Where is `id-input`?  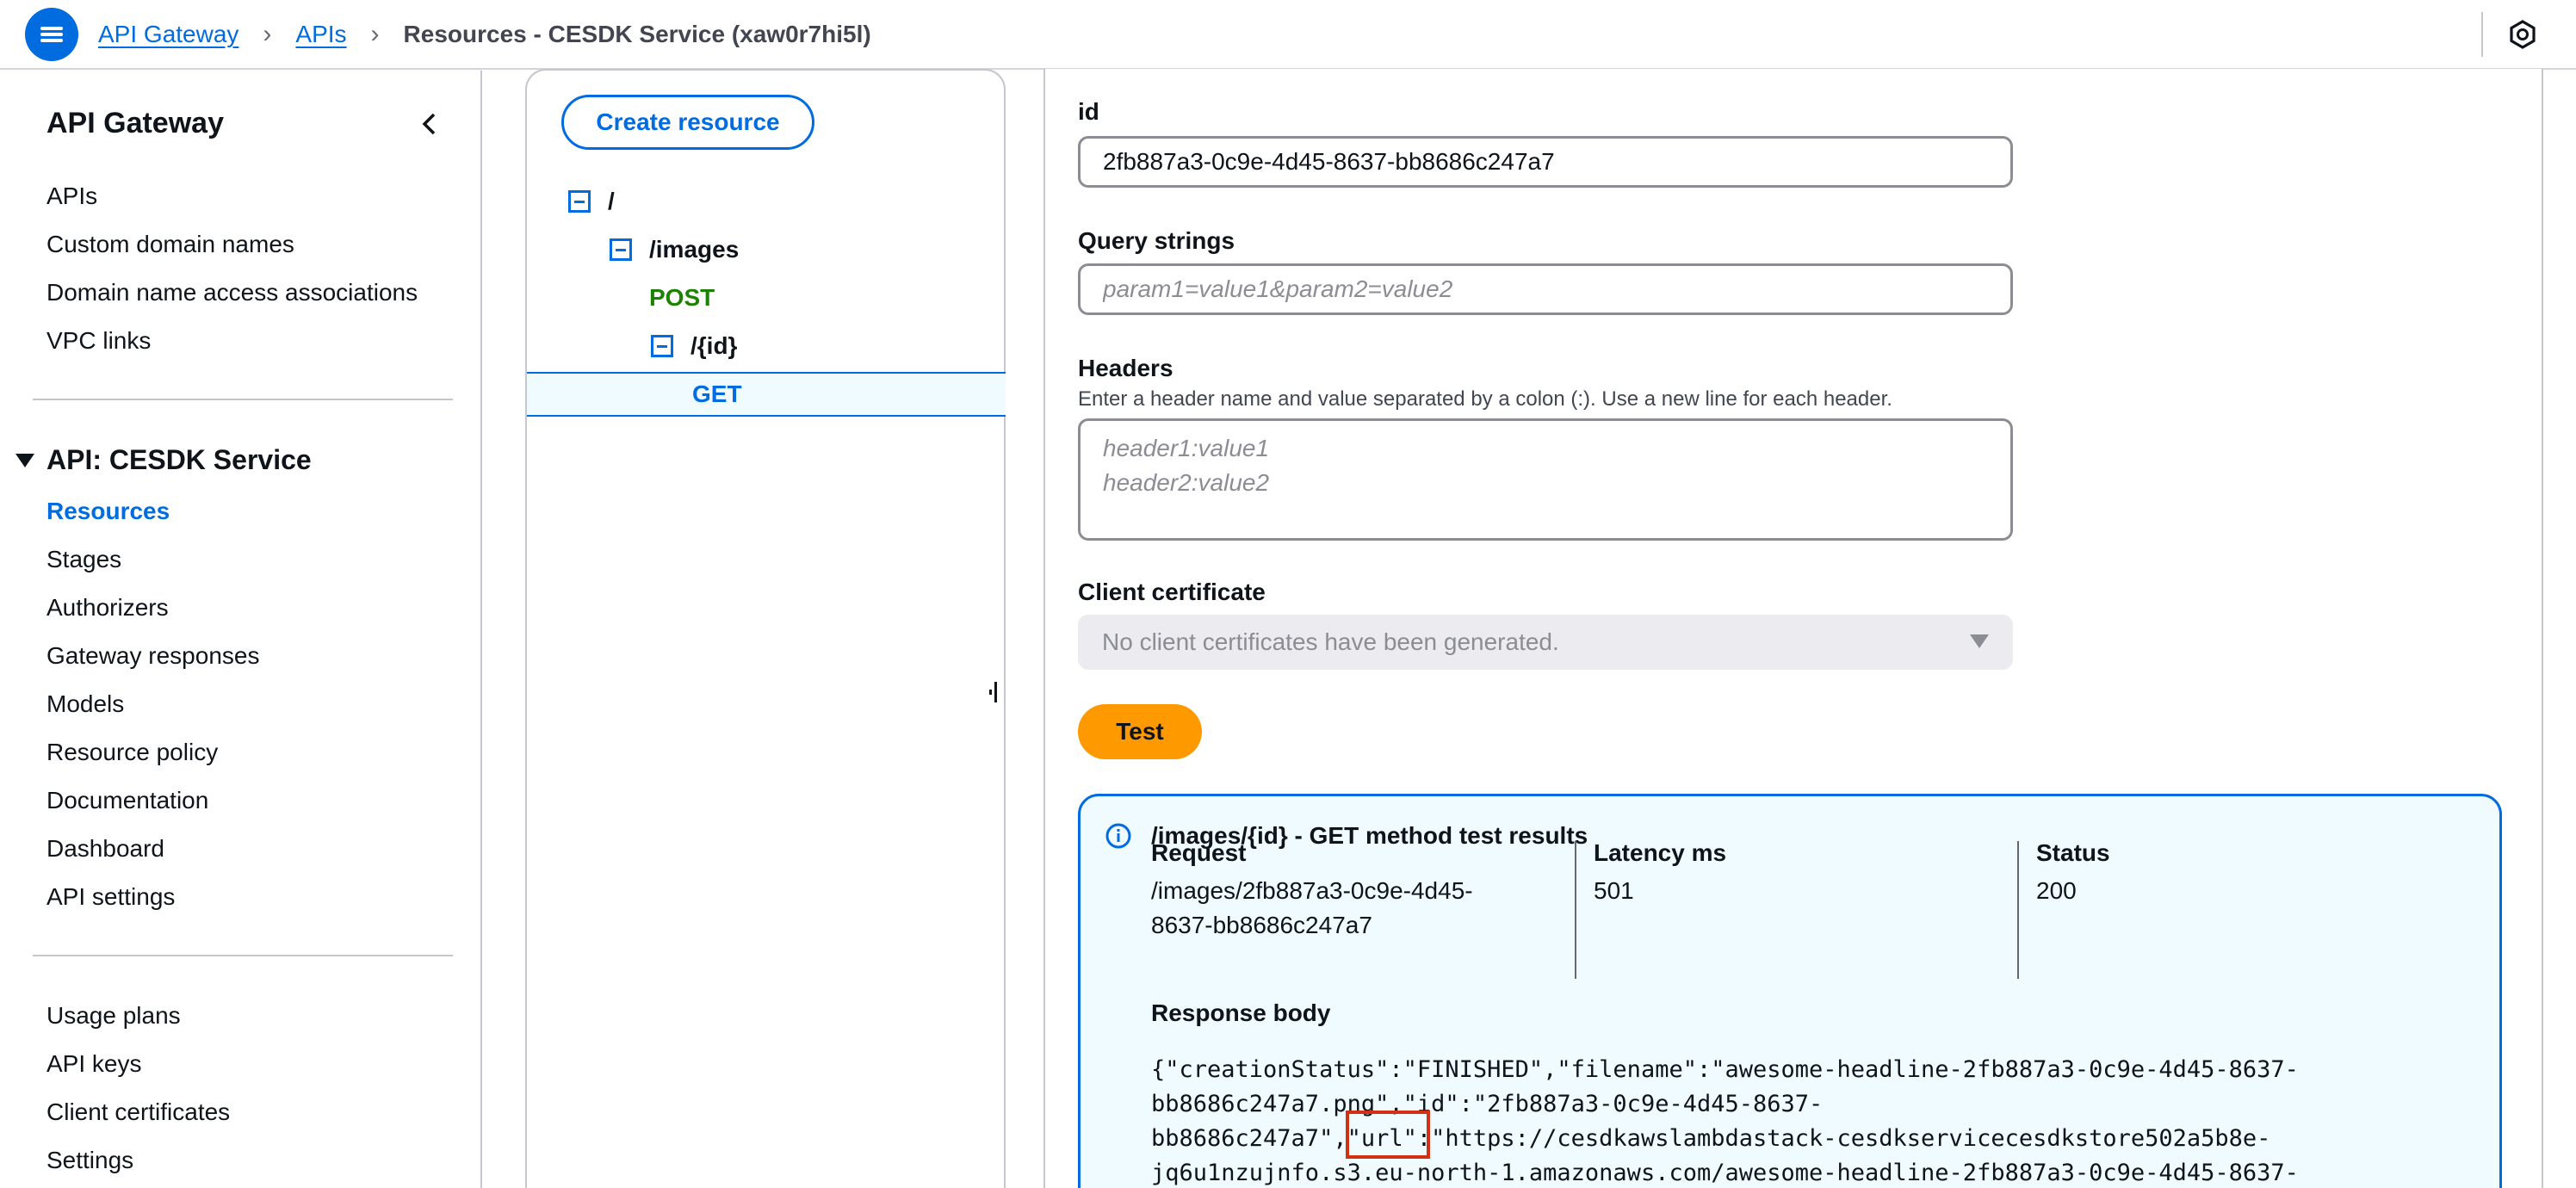 id-input is located at coordinates (1545, 162).